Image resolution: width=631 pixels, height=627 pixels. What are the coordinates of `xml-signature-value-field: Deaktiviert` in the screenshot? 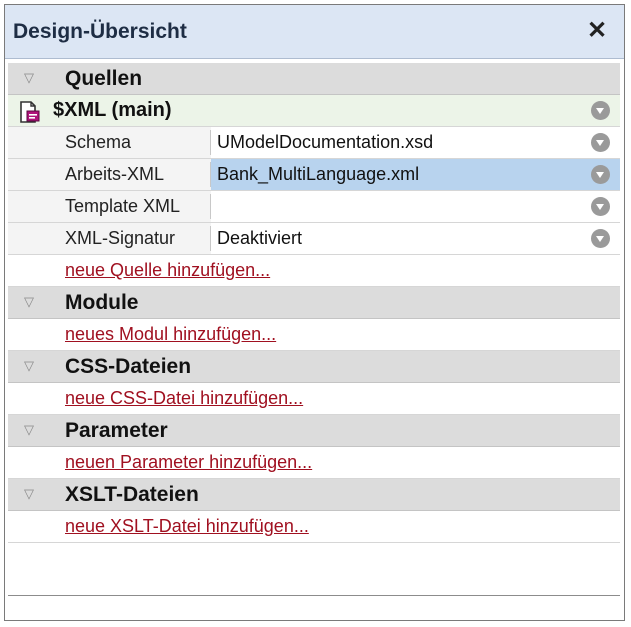 It's located at (415, 238).